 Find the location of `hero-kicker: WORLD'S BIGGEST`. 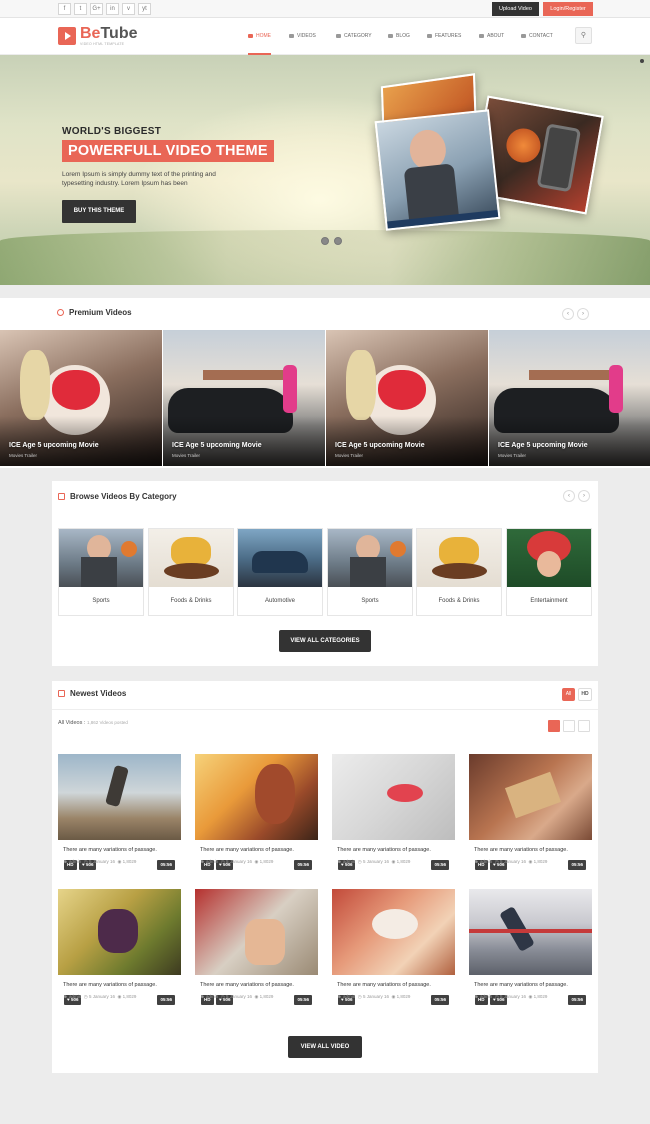

hero-kicker: WORLD'S BIGGEST is located at coordinates (112, 131).